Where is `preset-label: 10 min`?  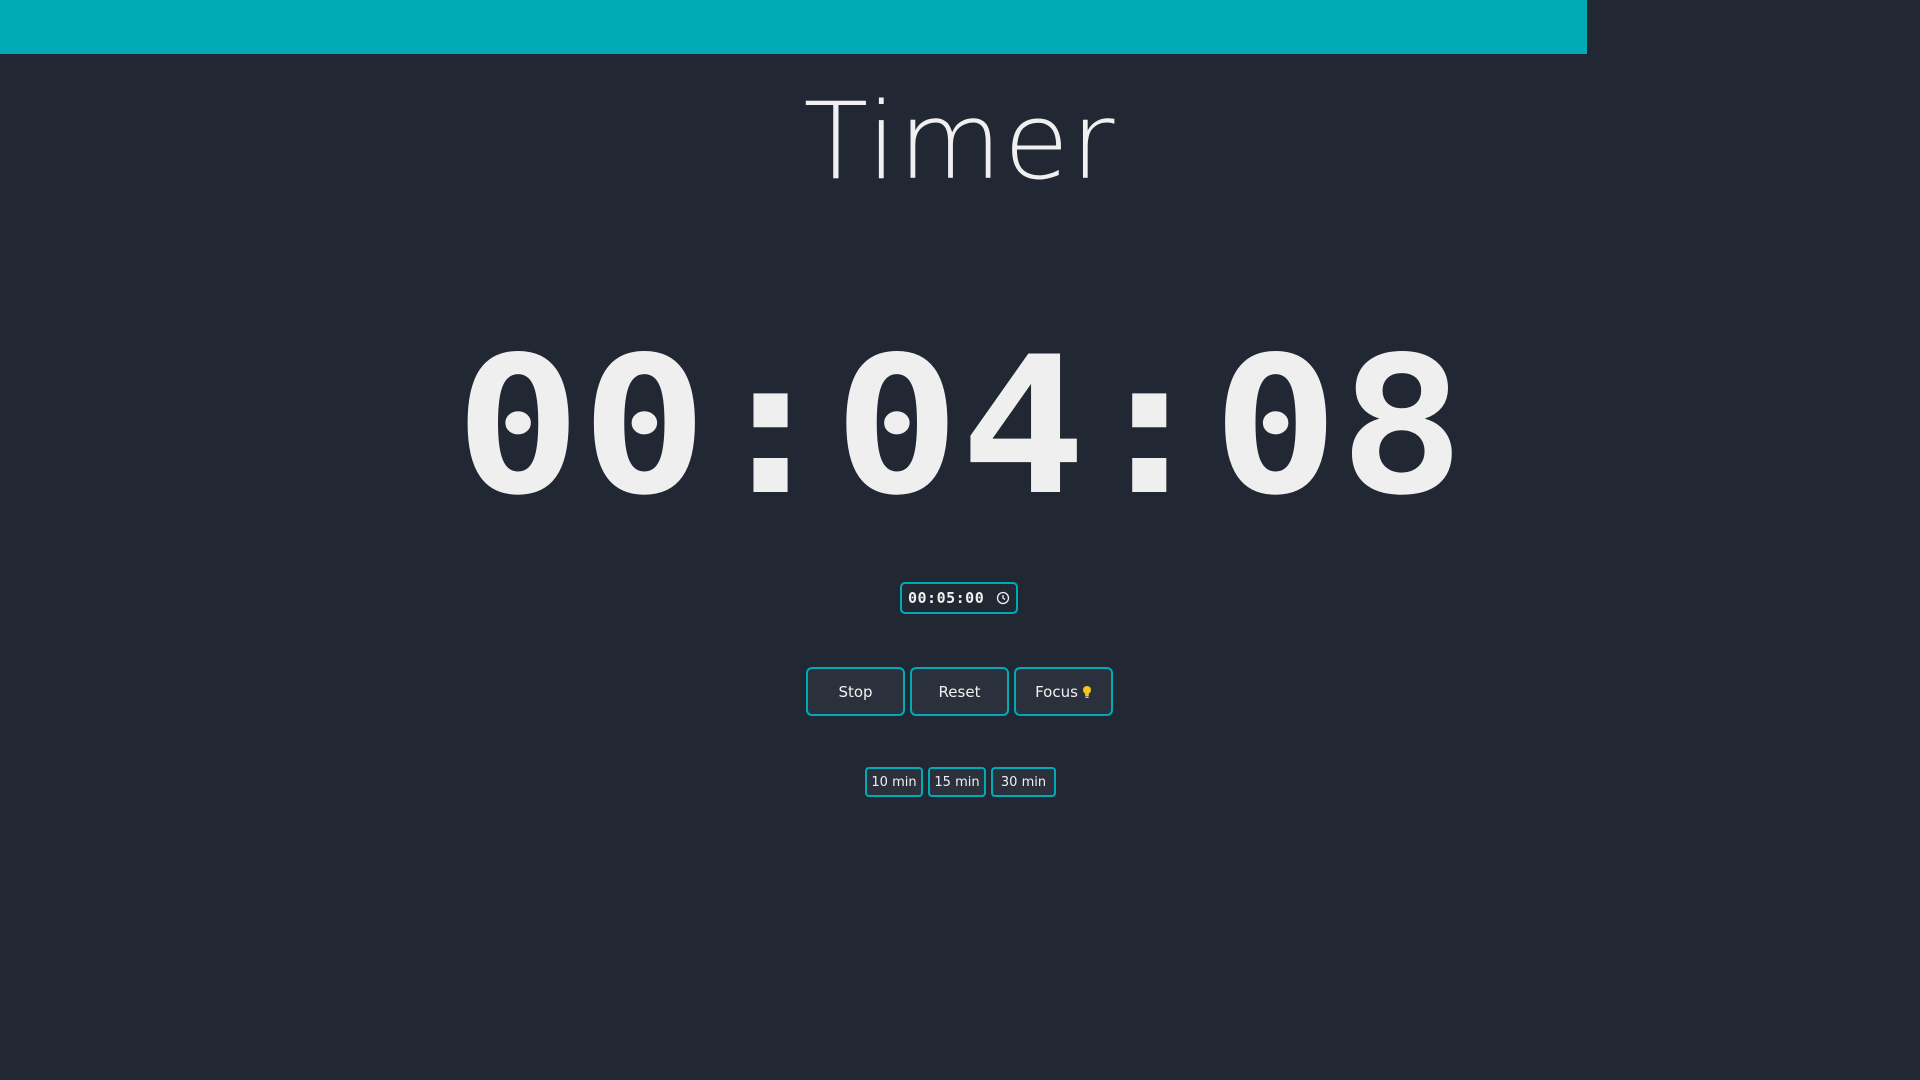
preset-label: 10 min is located at coordinates (894, 782).